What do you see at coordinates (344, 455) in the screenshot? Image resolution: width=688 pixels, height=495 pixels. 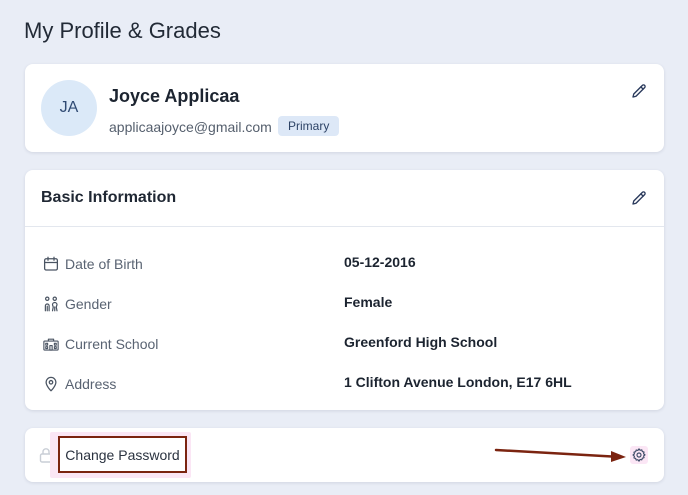 I see `password-card: Change Password` at bounding box center [344, 455].